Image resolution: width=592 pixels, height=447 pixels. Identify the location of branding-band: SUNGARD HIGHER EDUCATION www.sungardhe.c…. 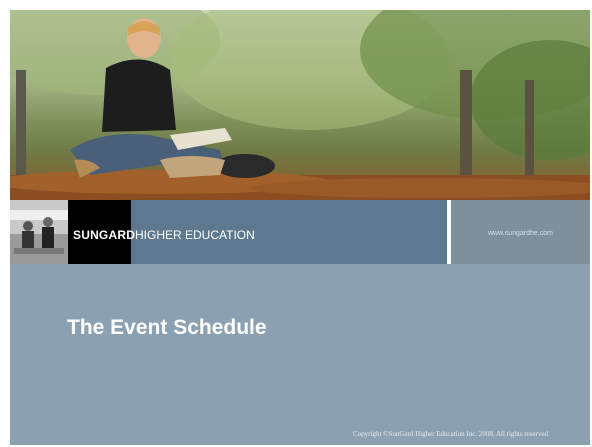
(300, 232).